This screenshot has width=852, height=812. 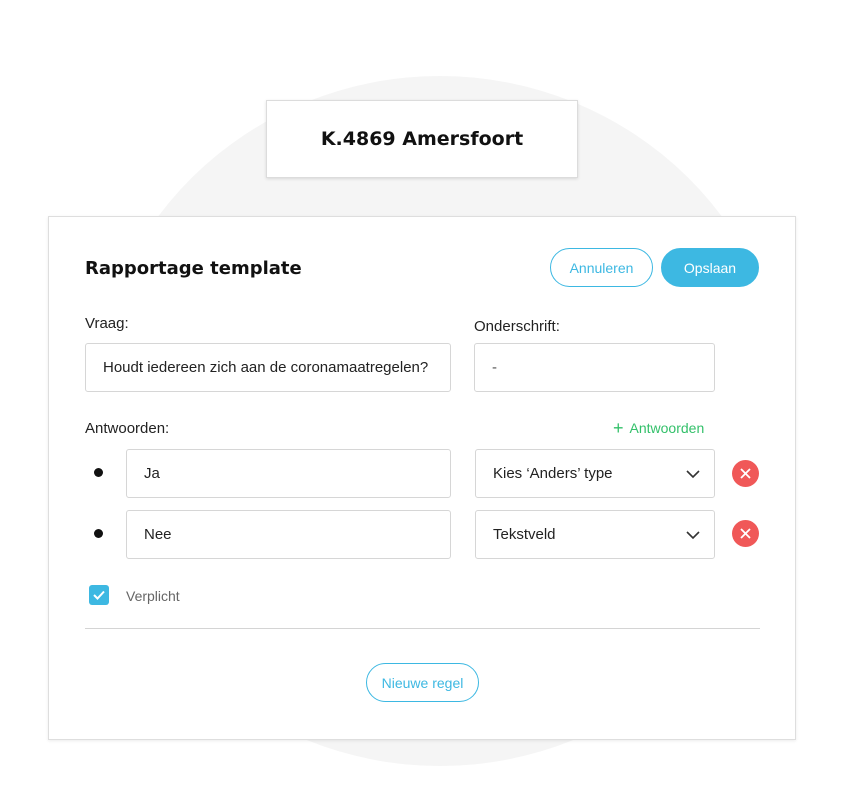 I want to click on answer-input: Nee, so click(x=288, y=534).